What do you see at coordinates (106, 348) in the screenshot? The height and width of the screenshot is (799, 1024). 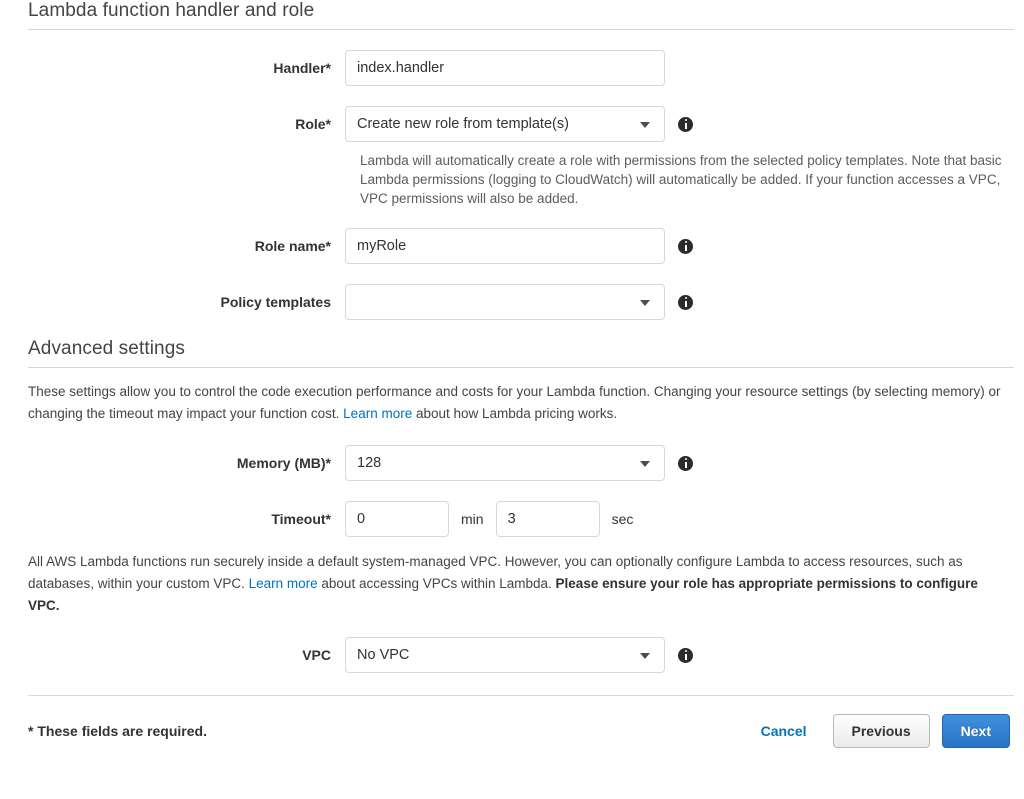 I see `section-title-advanced: Advanced settings` at bounding box center [106, 348].